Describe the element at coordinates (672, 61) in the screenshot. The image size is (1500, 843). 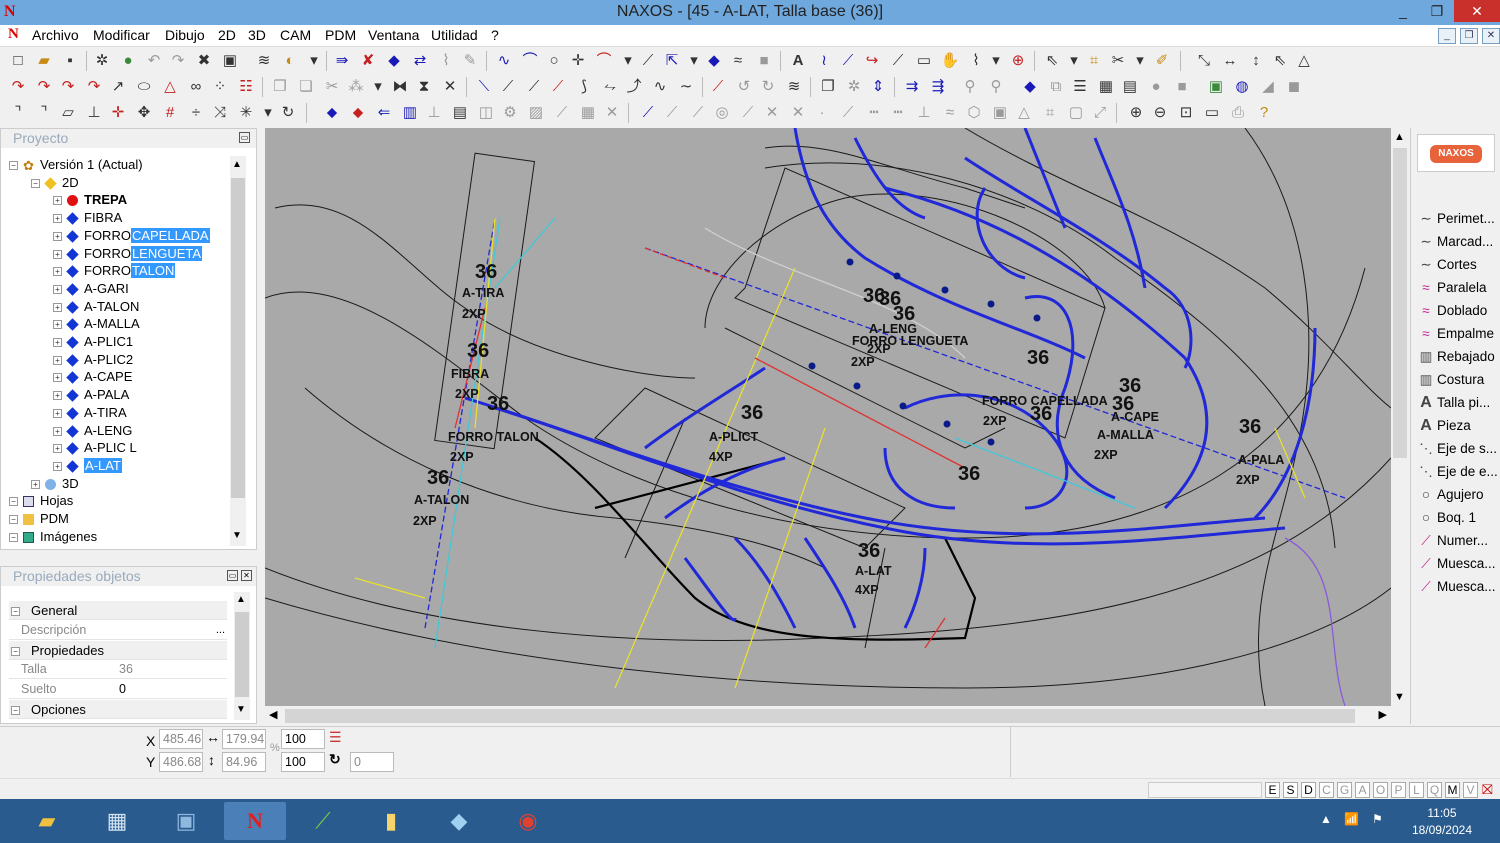
I see `select-icon: ⇱` at that location.